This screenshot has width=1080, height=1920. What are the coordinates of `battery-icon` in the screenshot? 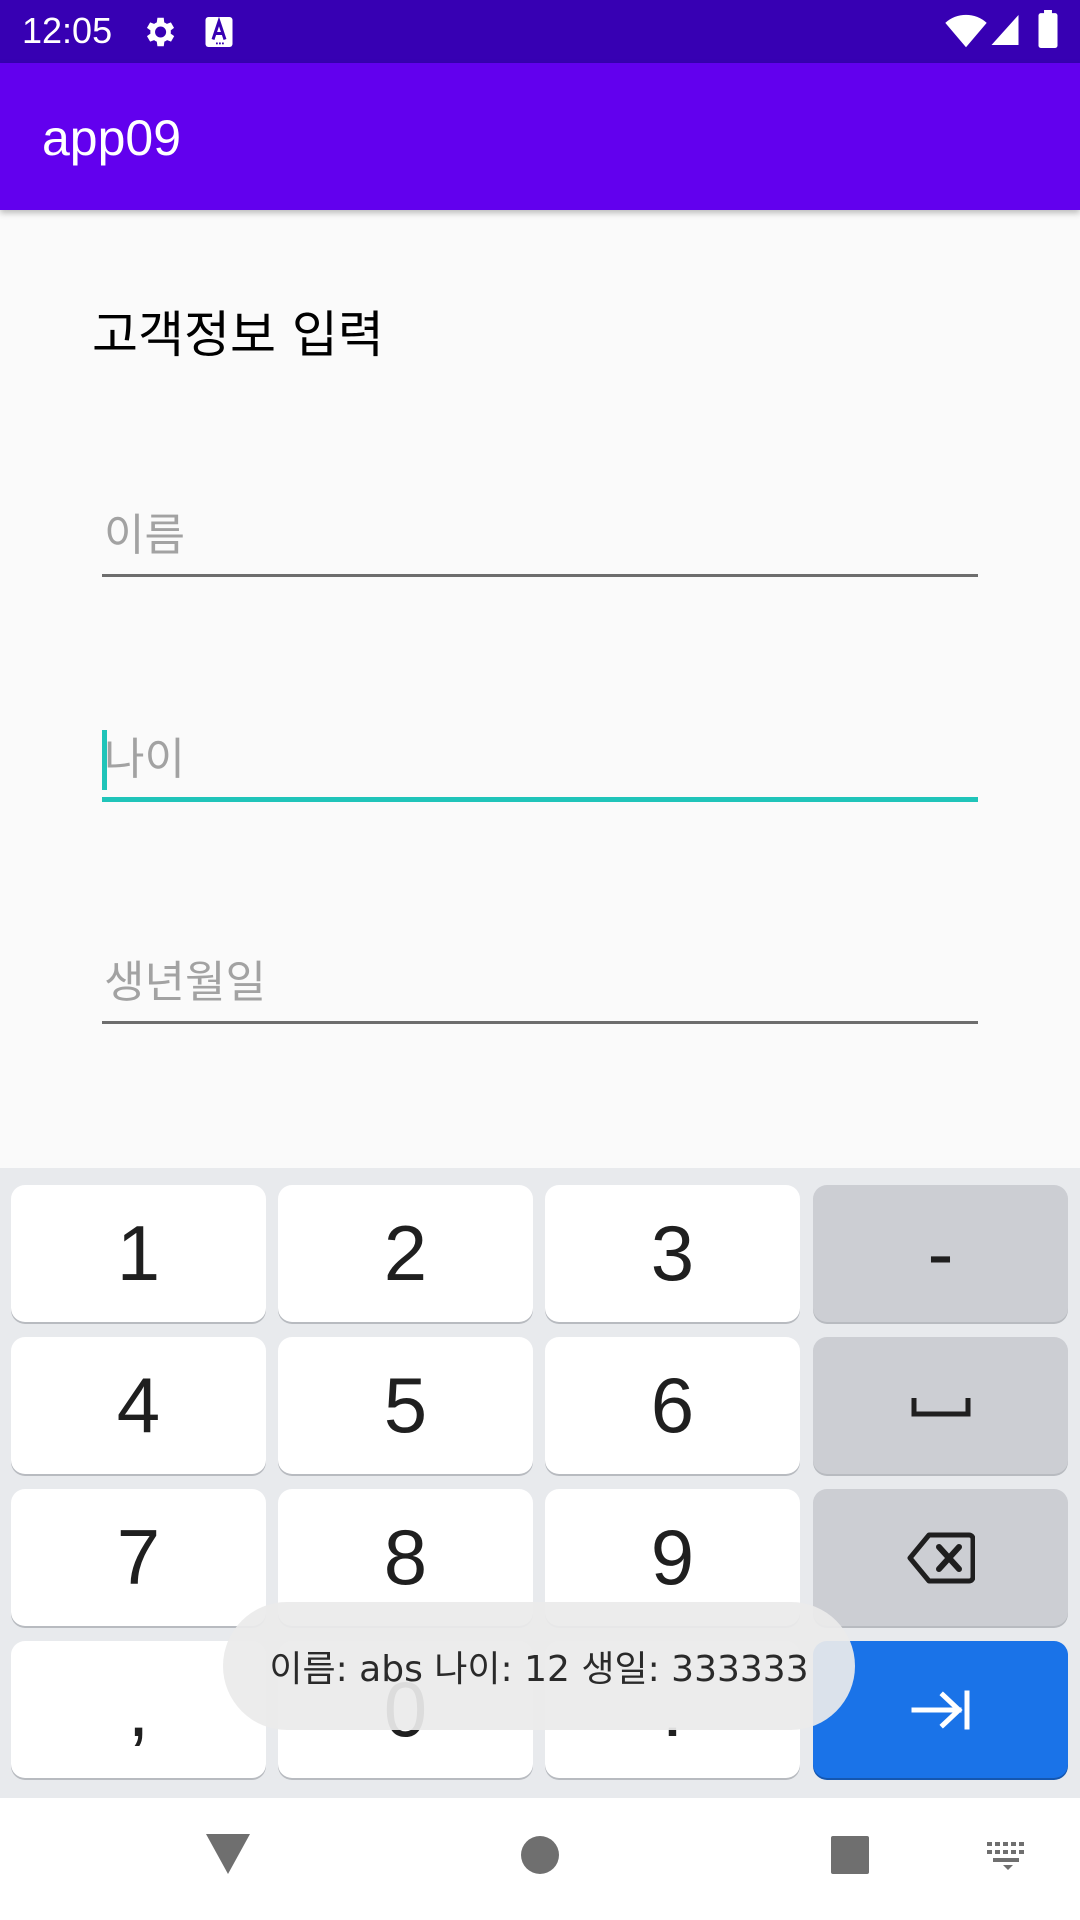 It's located at (1048, 29).